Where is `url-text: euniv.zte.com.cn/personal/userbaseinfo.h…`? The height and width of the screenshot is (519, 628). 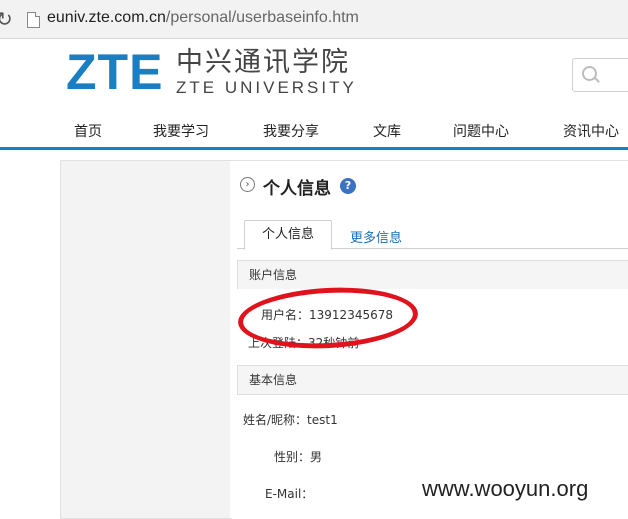 url-text: euniv.zte.com.cn/personal/userbaseinfo.h… is located at coordinates (203, 18).